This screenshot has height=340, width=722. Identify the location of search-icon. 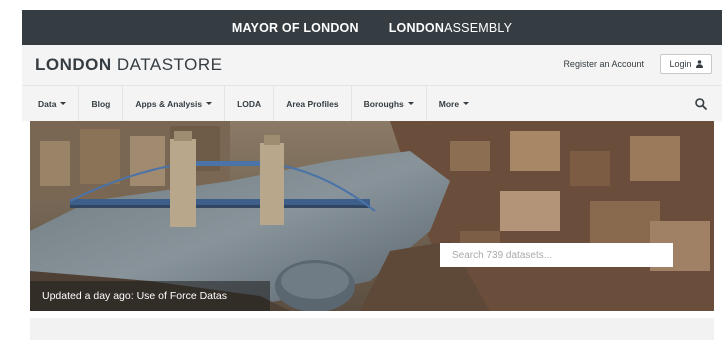
(701, 104).